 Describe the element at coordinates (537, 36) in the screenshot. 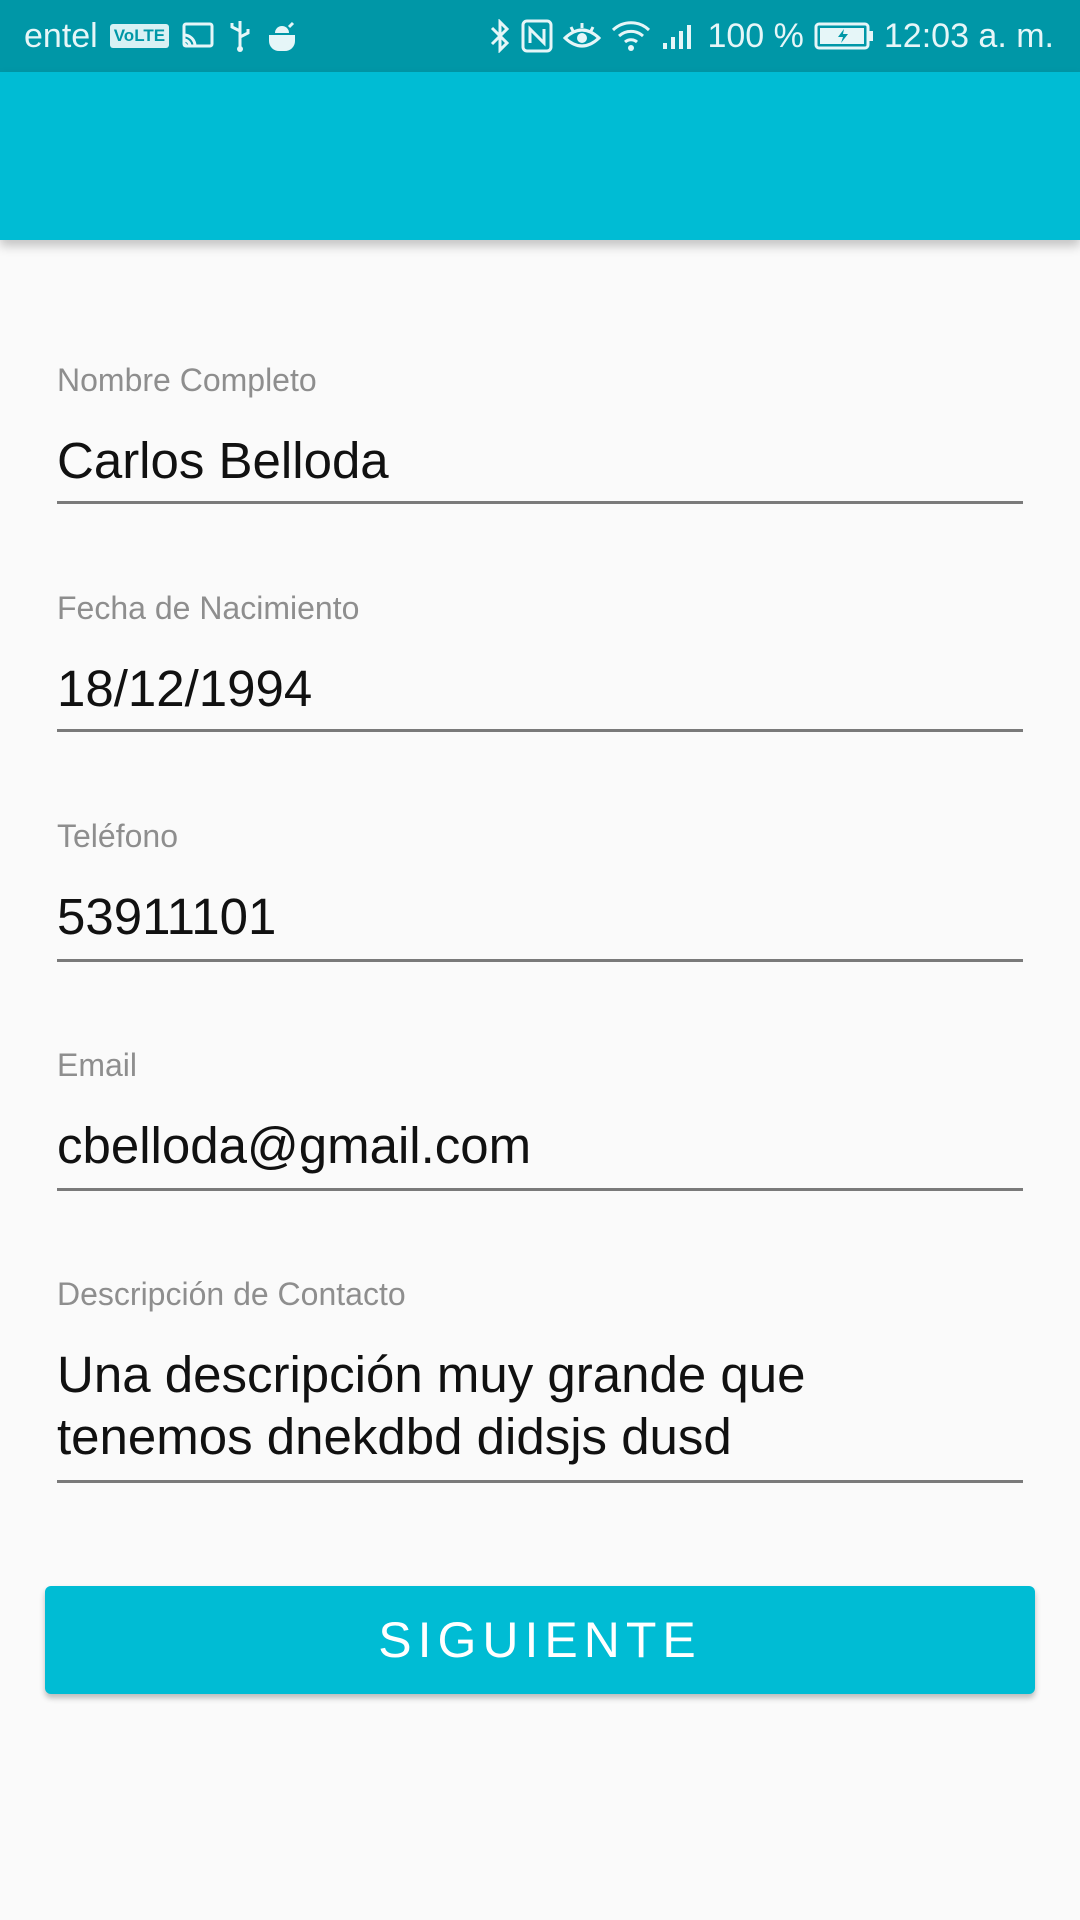

I see `nfc-icon` at that location.